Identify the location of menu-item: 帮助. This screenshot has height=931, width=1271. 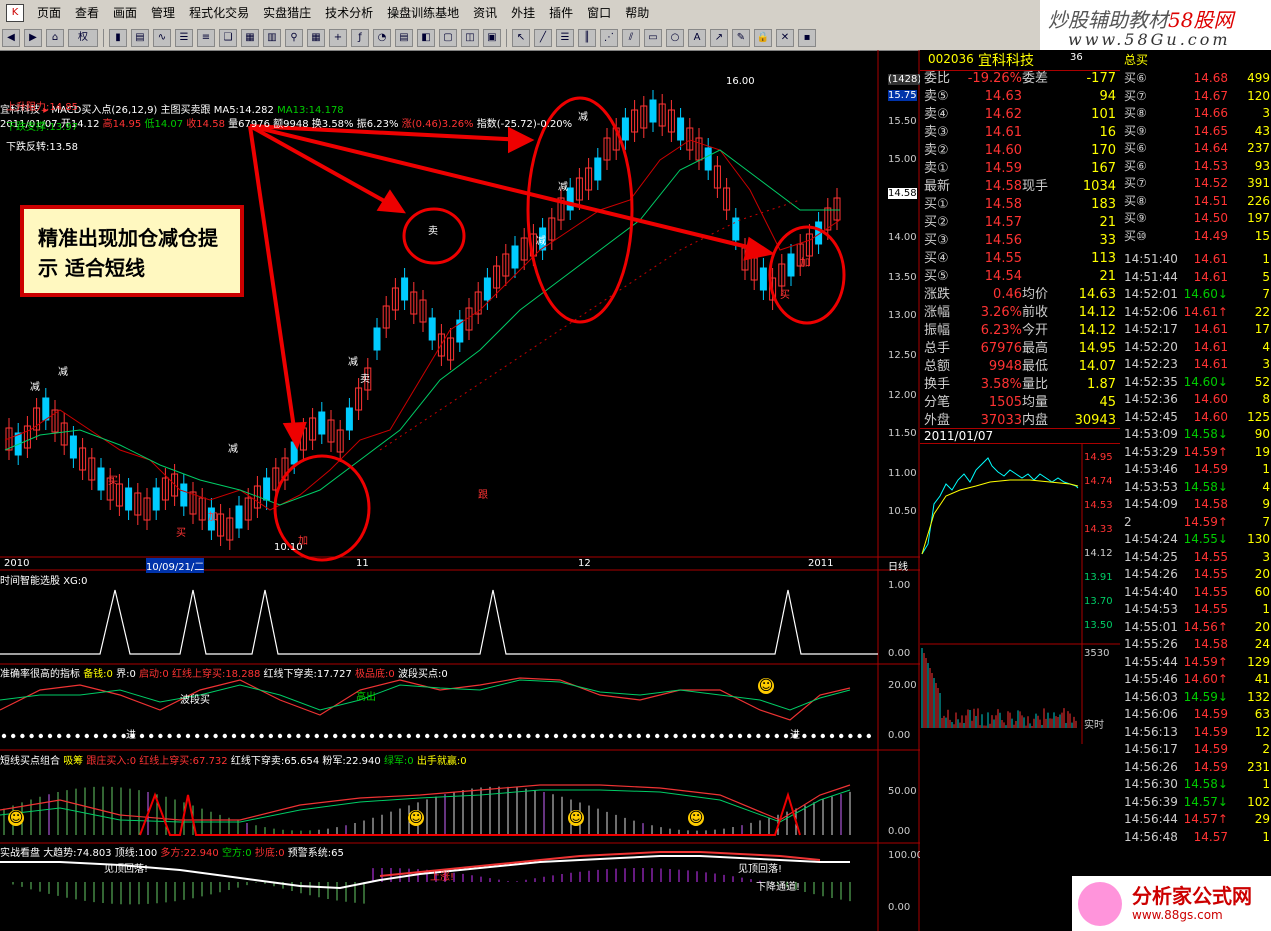
(637, 13).